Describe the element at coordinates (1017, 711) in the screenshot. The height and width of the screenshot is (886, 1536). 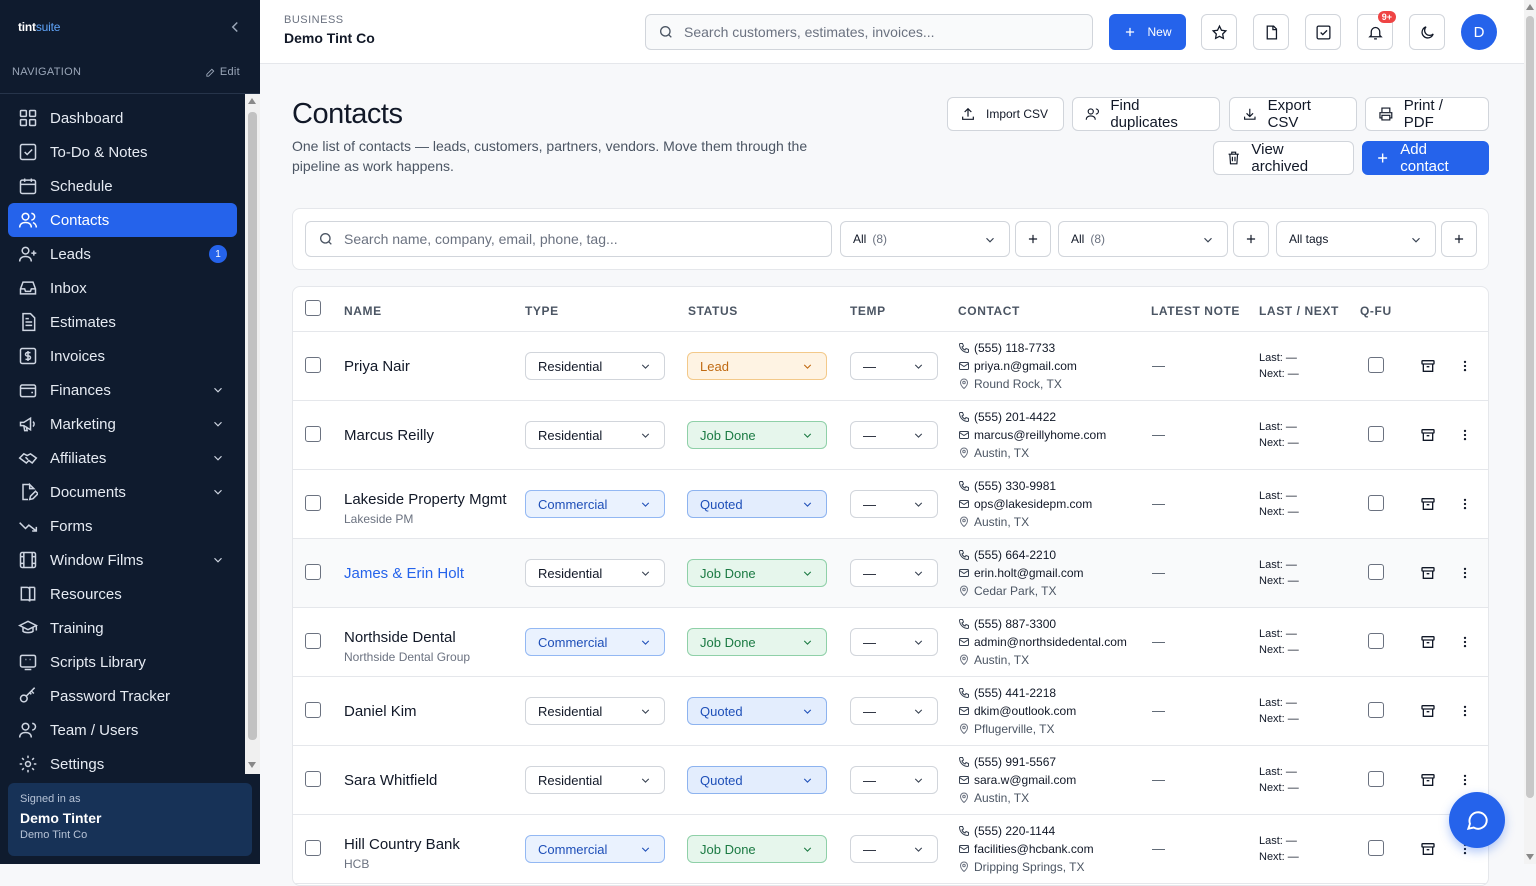
I see `contact-email: dkim@outlook.com` at that location.